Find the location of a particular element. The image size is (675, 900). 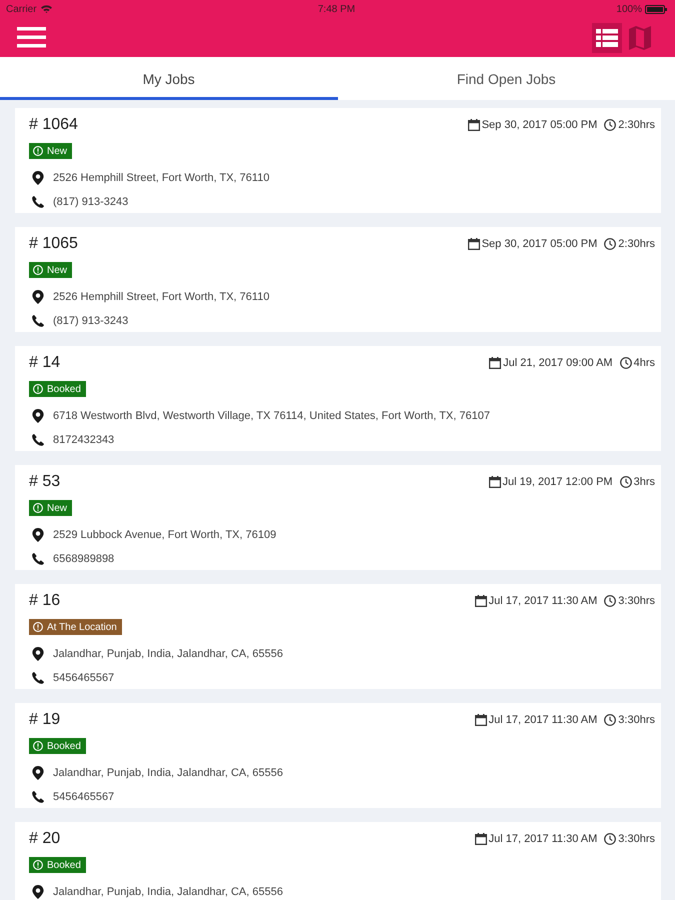

address-text: 2529 Lubbock Avenue, Fort Worth, TX, 76109 is located at coordinates (164, 535).